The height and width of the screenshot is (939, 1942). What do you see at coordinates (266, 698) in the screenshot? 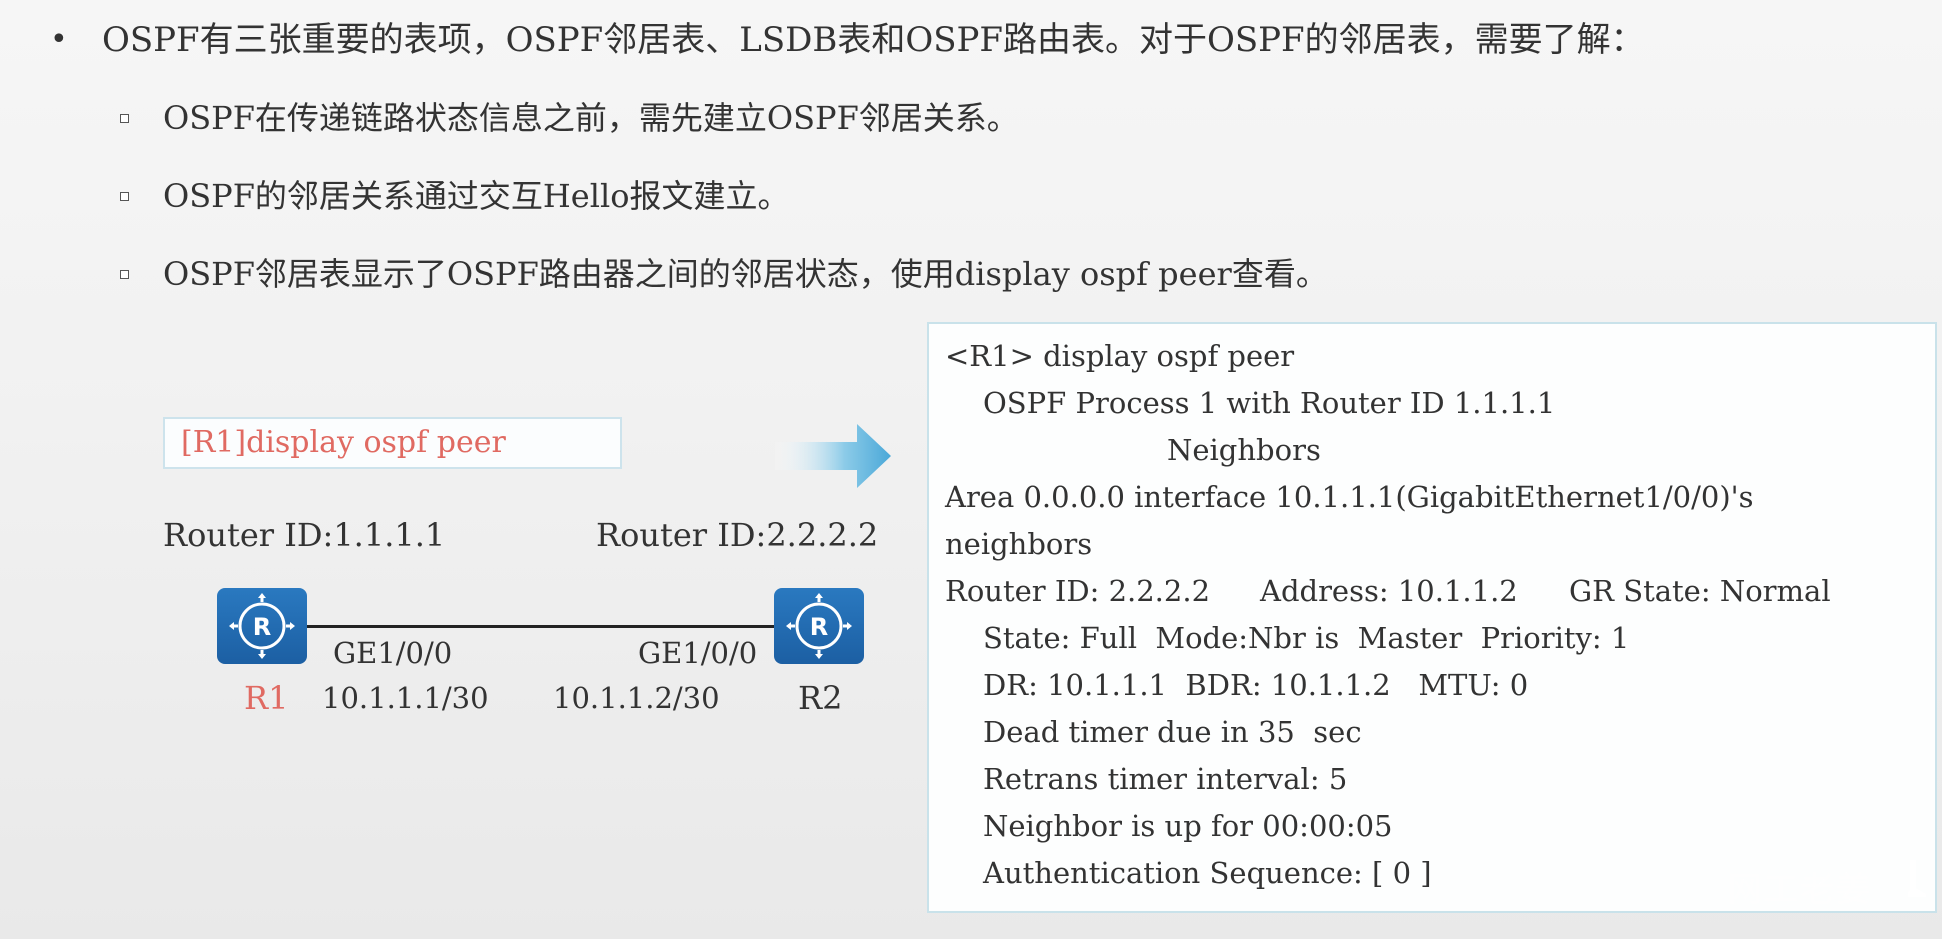
I see `r1-name: R1` at bounding box center [266, 698].